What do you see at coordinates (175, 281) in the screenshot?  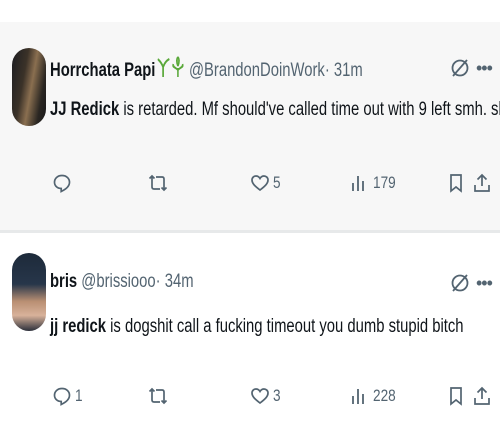 I see `tweet-time: · 34m` at bounding box center [175, 281].